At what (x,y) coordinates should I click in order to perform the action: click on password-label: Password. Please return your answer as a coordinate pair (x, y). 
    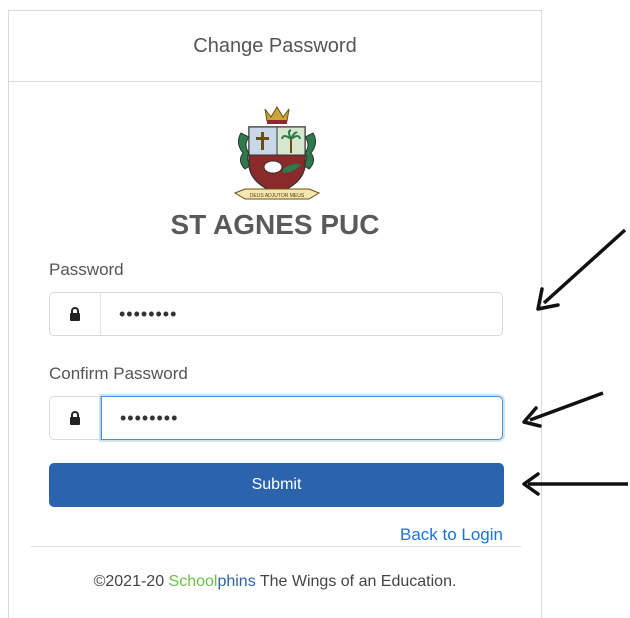
    Looking at the image, I should click on (86, 269).